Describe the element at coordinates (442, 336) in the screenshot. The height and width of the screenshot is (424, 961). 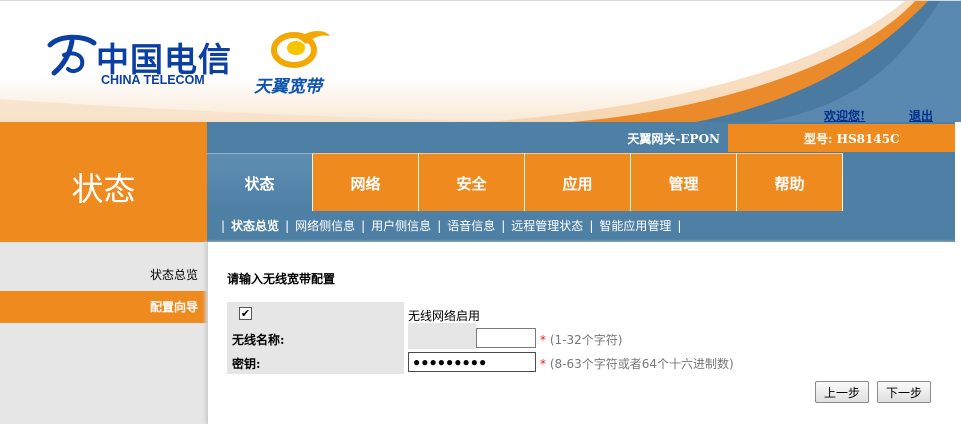
I see `ssid-prefix-block` at that location.